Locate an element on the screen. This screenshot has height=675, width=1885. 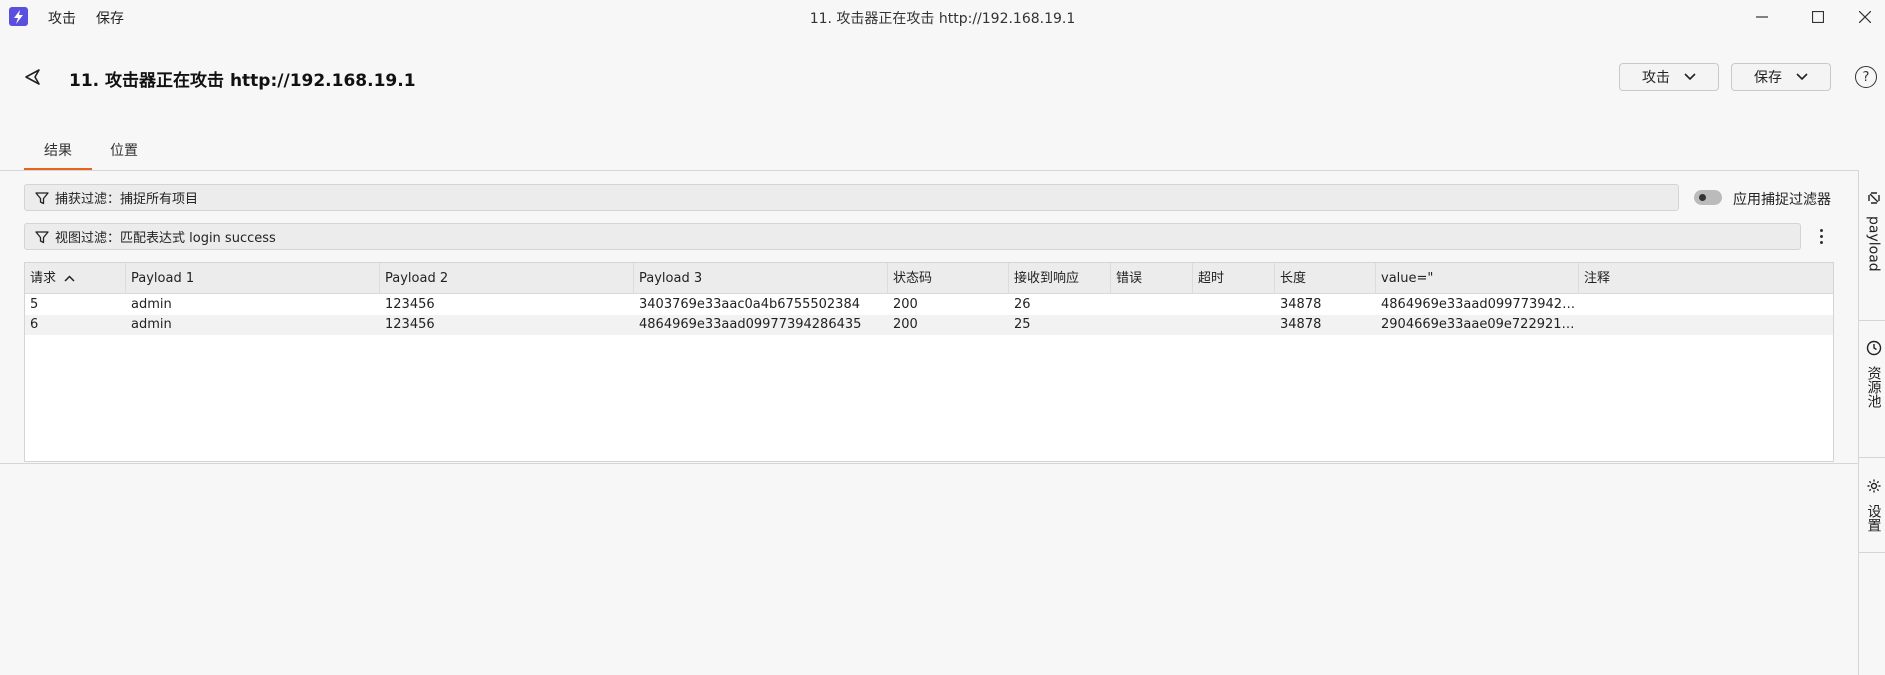
col-request-label: 请求 is located at coordinates (43, 278).